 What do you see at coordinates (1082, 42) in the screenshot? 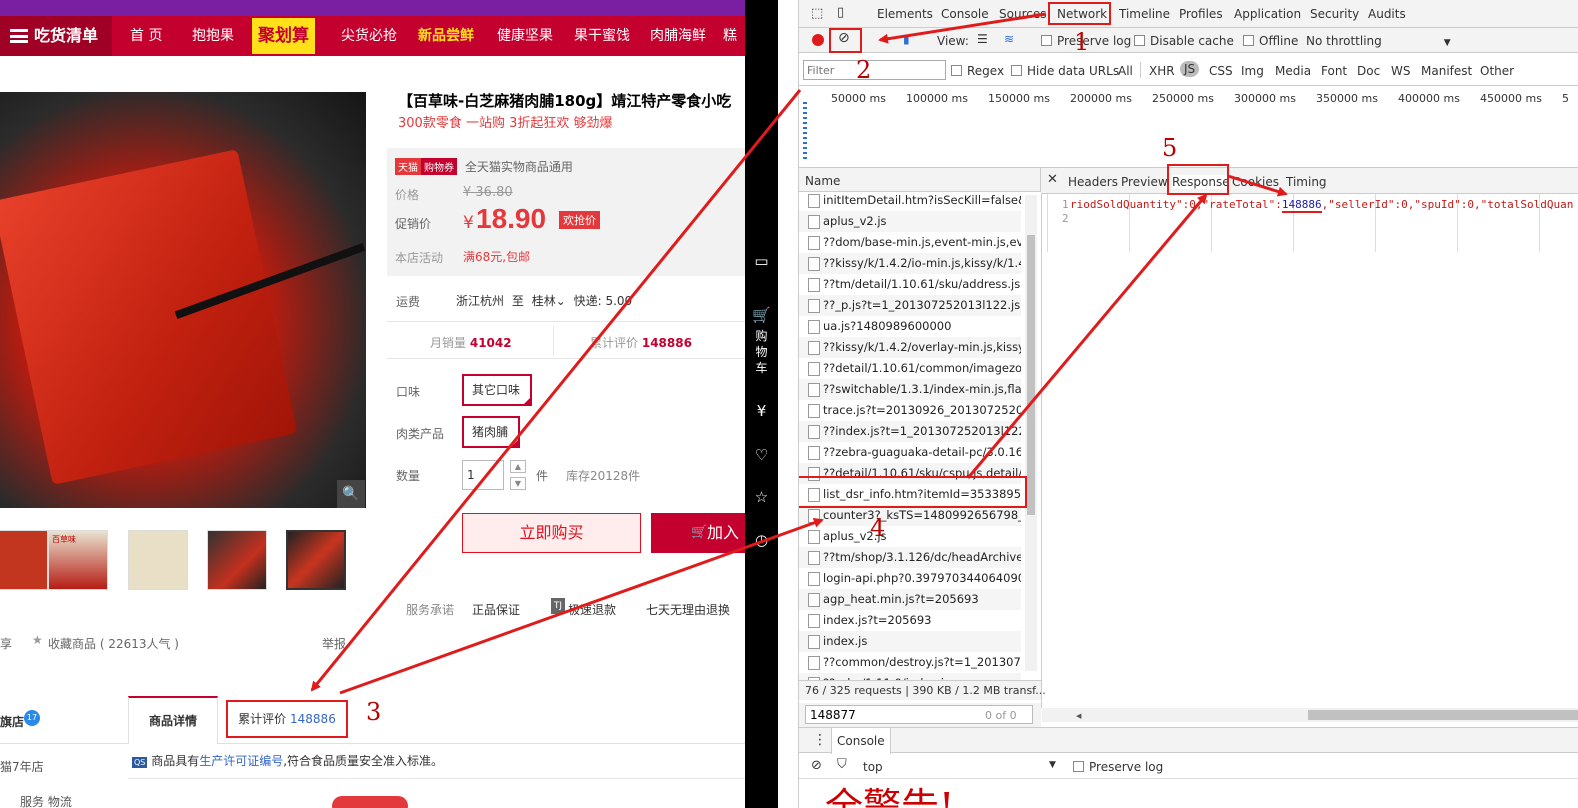
I see `annotation-label-1: 1` at bounding box center [1082, 42].